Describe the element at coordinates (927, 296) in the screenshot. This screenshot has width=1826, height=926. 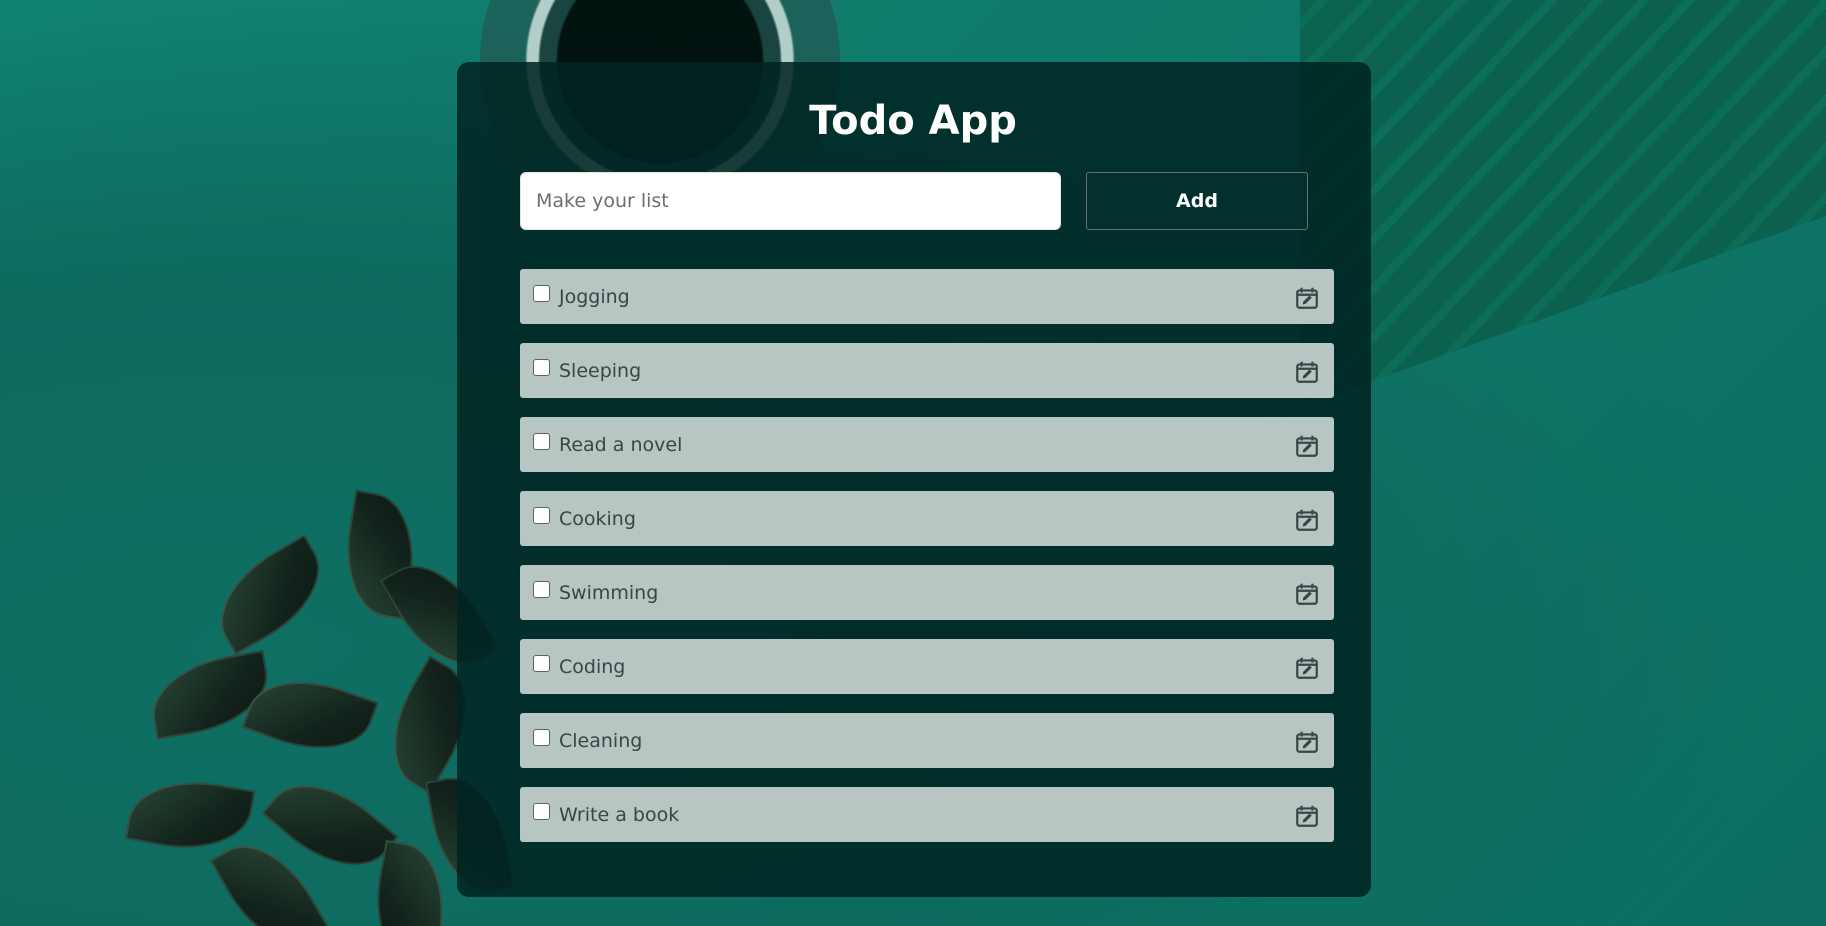
I see `list-item: Jogging` at that location.